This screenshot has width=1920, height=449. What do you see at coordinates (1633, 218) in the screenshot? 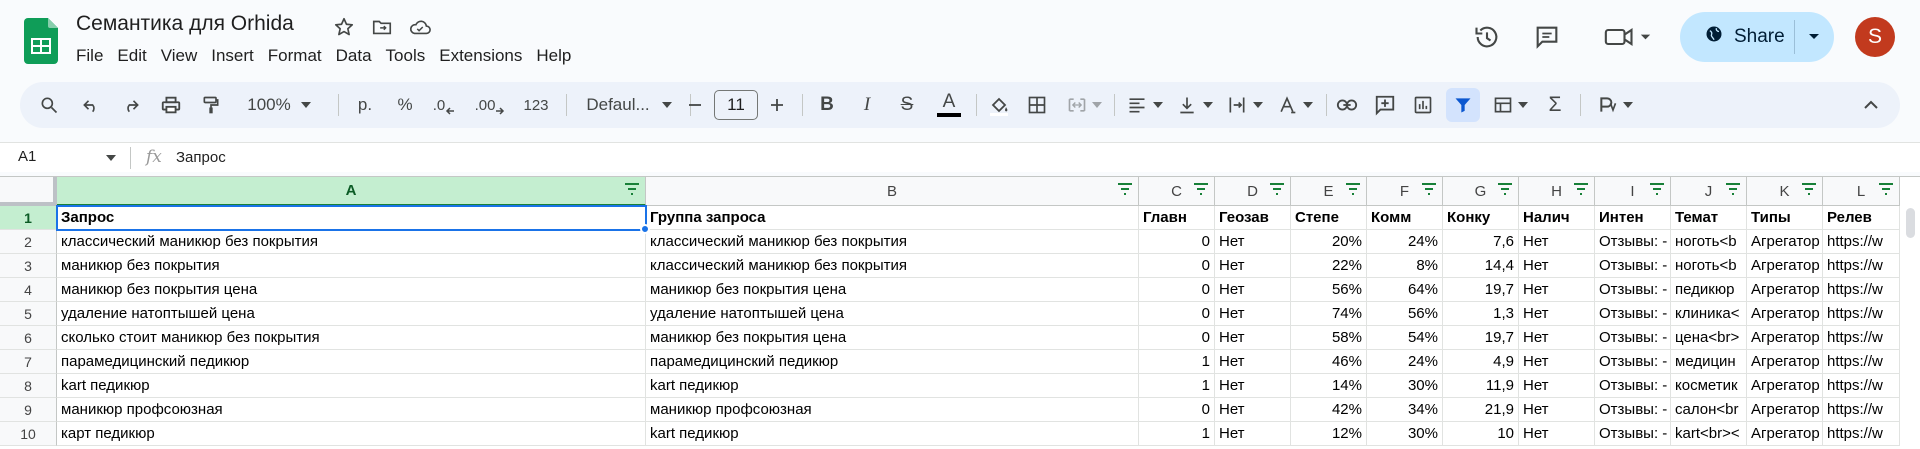
I see `header-cell: Интен` at bounding box center [1633, 218].